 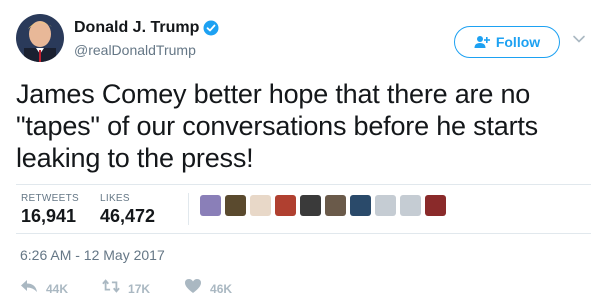 I want to click on tweet-text-line: leaking to the press!, so click(x=135, y=158).